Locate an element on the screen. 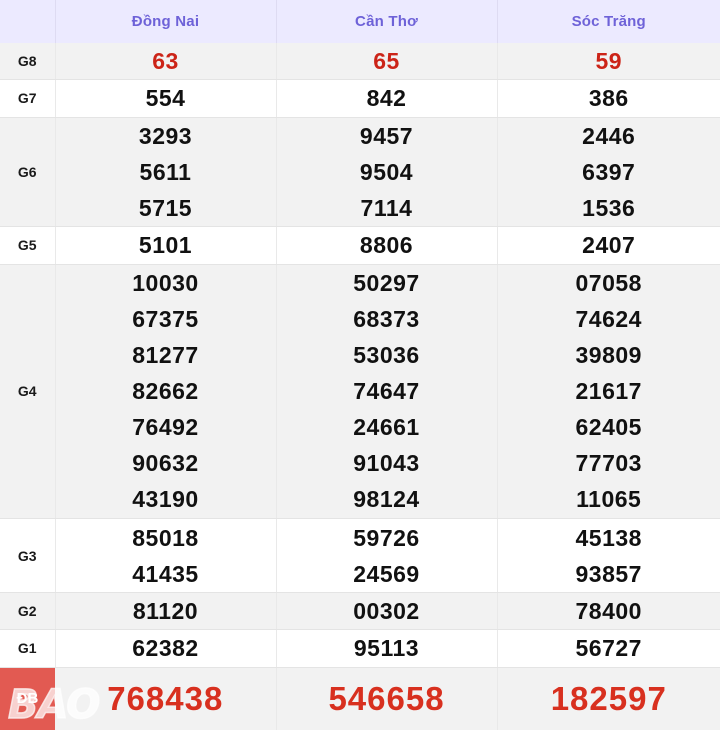 The height and width of the screenshot is (730, 720). table-row: G8 63 65 59 is located at coordinates (360, 62).